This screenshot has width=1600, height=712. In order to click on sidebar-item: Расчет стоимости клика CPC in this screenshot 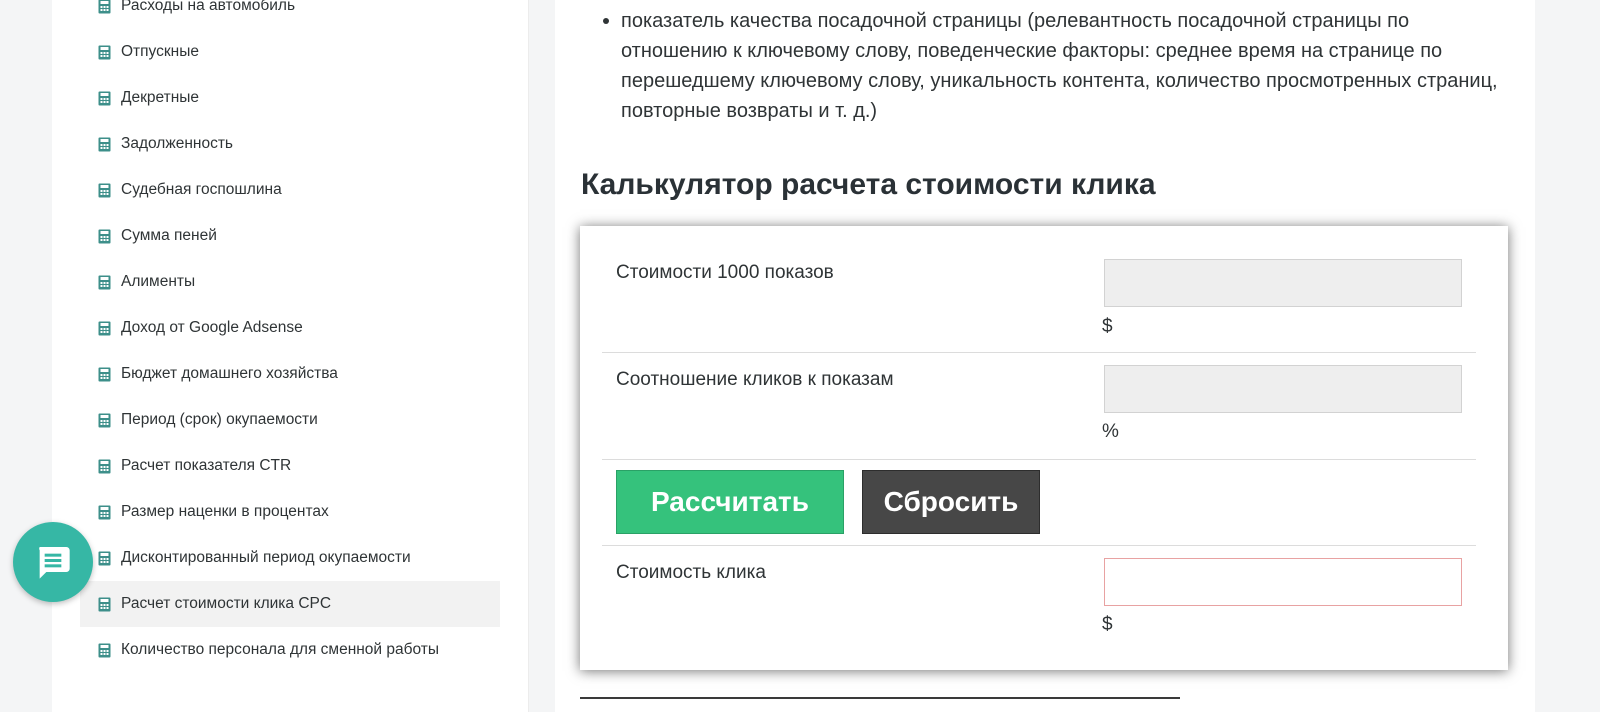, I will do `click(290, 604)`.